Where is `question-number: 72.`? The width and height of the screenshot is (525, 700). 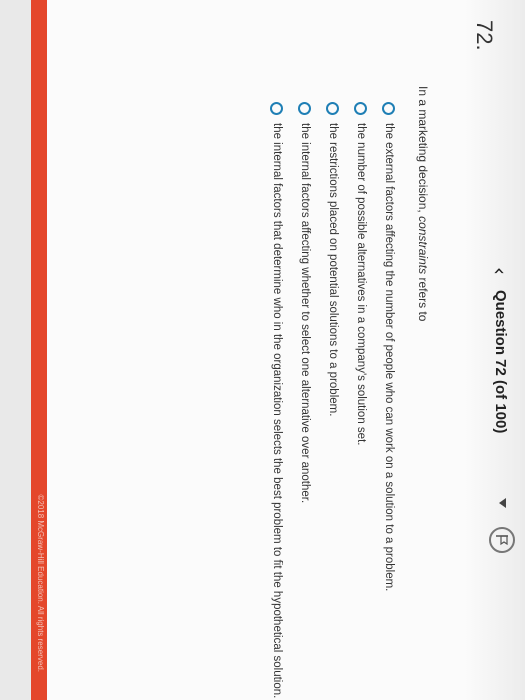 question-number: 72. is located at coordinates (484, 35).